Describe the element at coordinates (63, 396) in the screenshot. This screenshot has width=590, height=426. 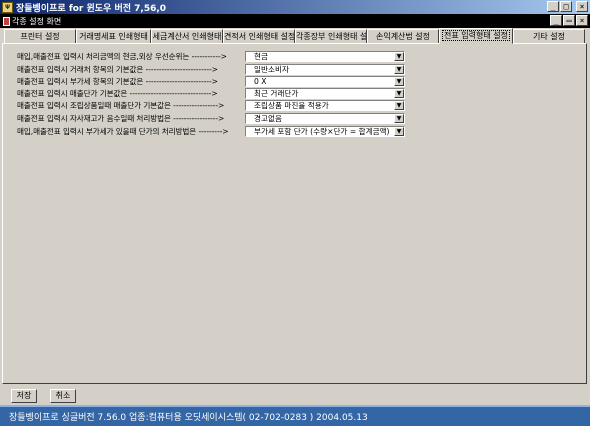
I see `cancel-button: 취소` at that location.